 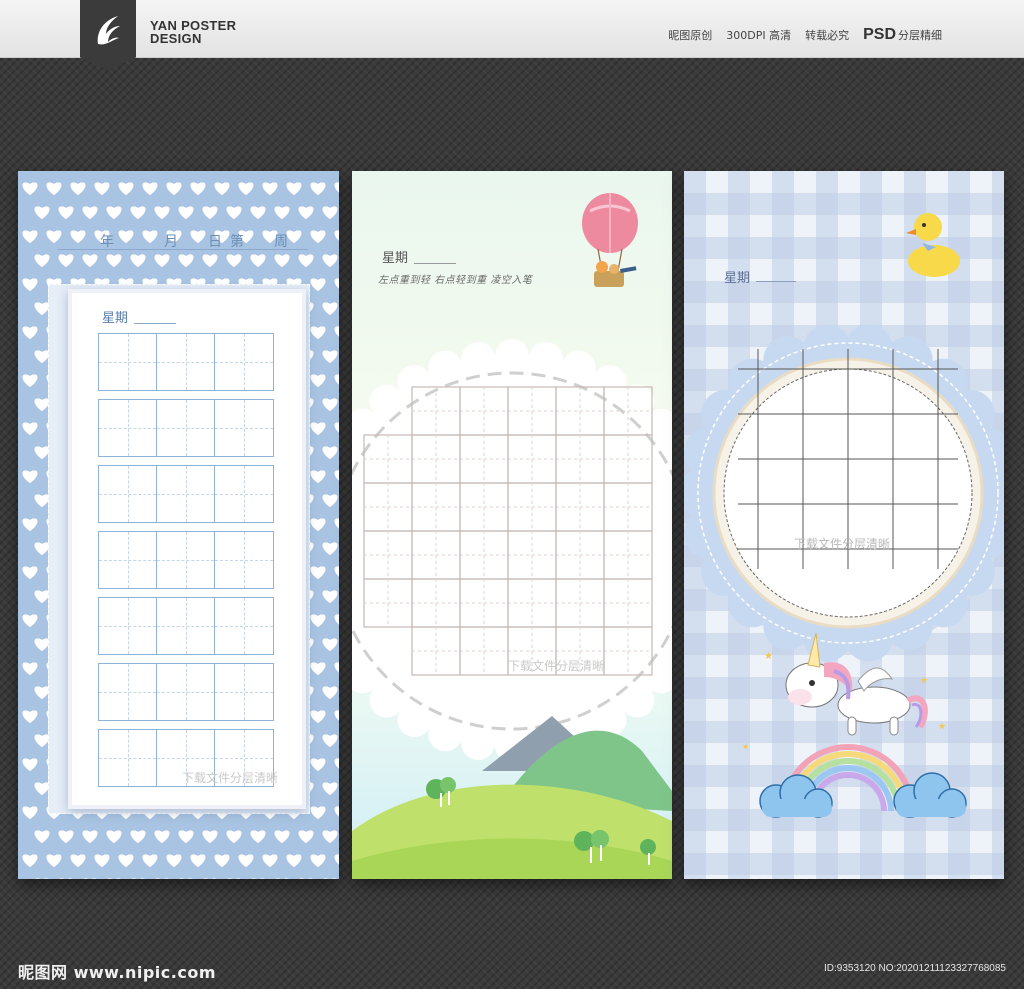 What do you see at coordinates (920, 35) in the screenshot?
I see `psd-text: 分层精细` at bounding box center [920, 35].